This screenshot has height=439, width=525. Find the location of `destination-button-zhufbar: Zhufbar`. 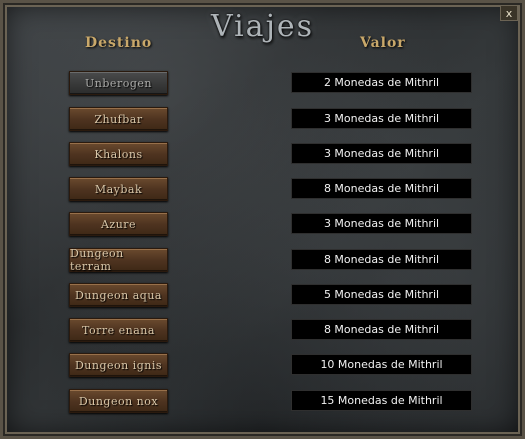

destination-button-zhufbar: Zhufbar is located at coordinates (118, 119).